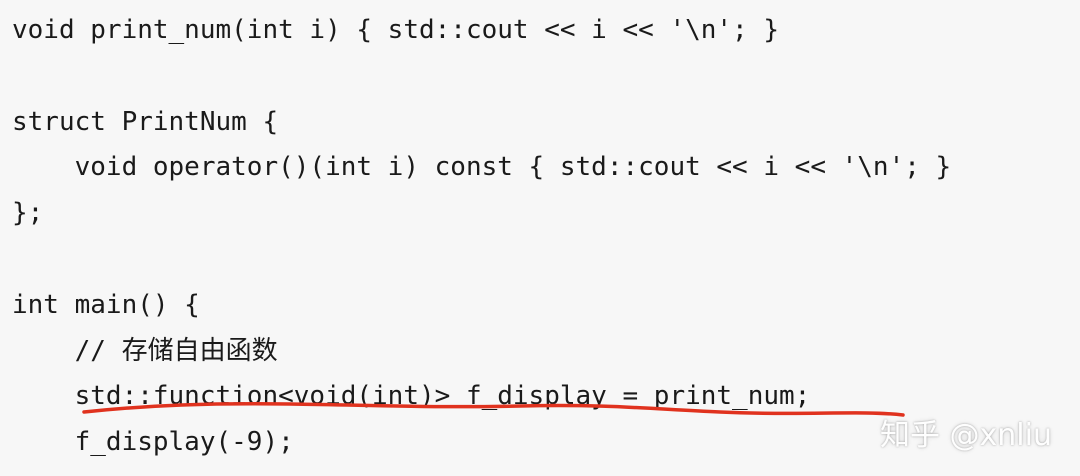 This screenshot has width=1080, height=476. What do you see at coordinates (106, 304) in the screenshot?
I see `code-line-7: int main() {` at bounding box center [106, 304].